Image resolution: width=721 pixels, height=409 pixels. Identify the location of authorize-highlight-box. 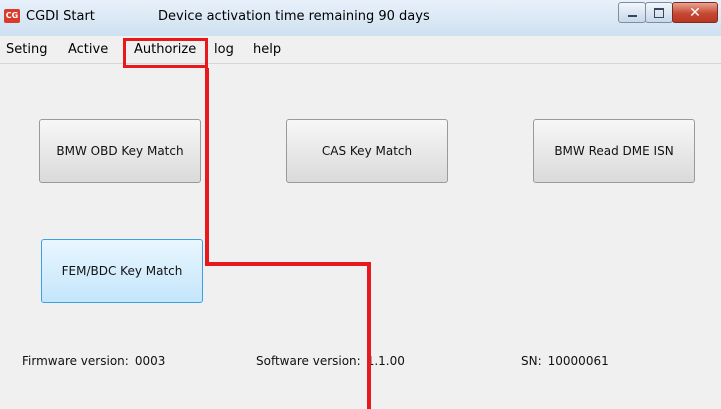
(165, 53).